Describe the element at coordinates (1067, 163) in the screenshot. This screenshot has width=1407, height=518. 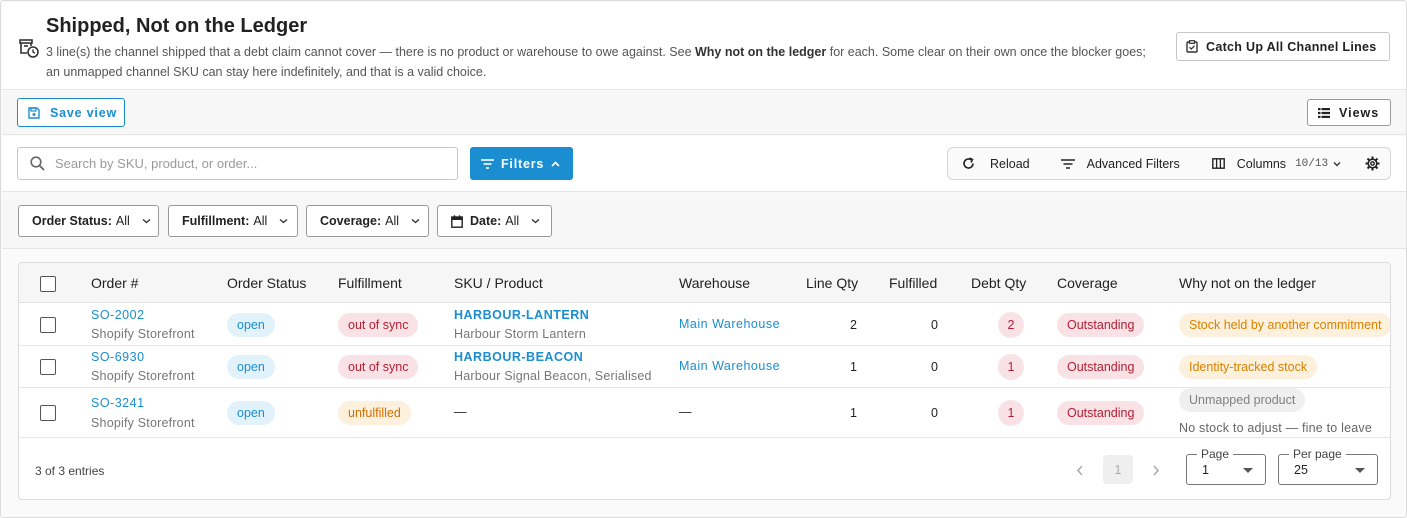
I see `filter-lines-icon` at that location.